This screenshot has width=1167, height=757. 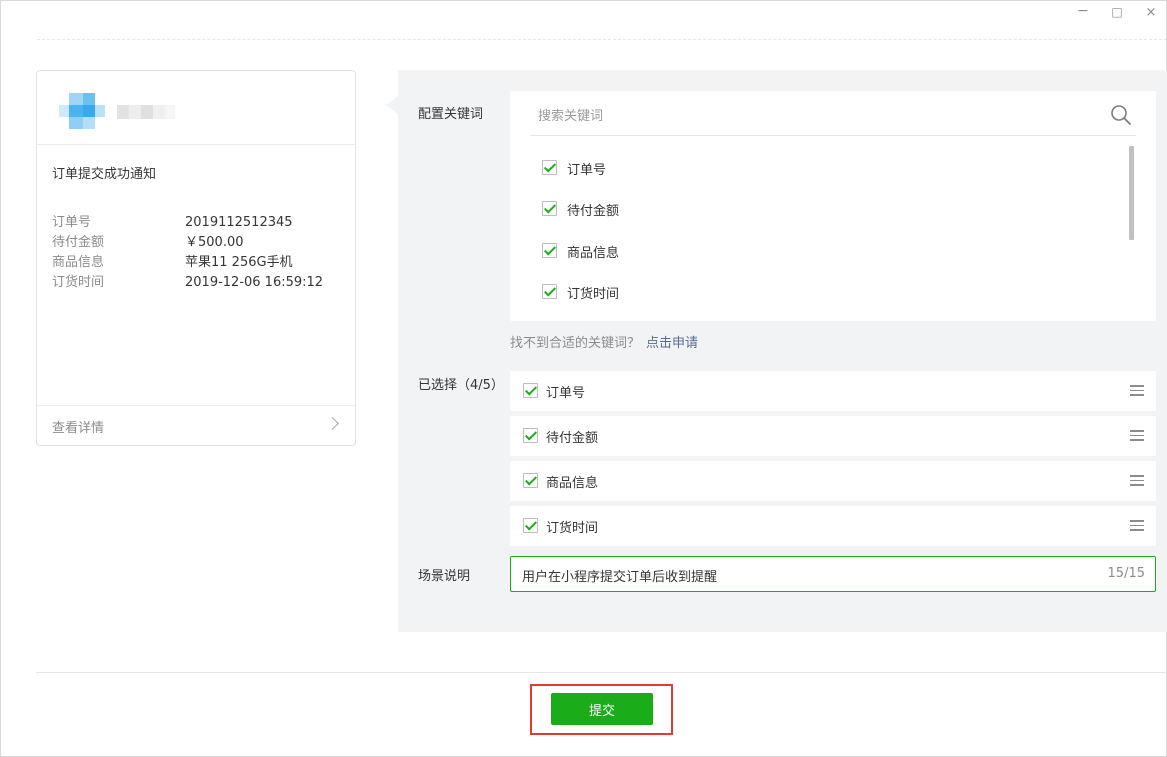 What do you see at coordinates (78, 242) in the screenshot?
I see `field-label: 待付金额` at bounding box center [78, 242].